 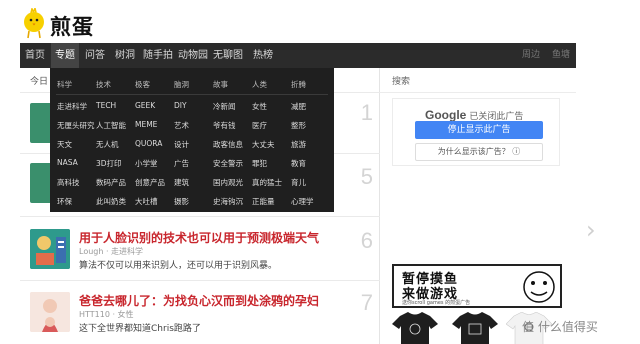 What do you see at coordinates (106, 105) in the screenshot?
I see `dropdown-item: TECH` at bounding box center [106, 105].